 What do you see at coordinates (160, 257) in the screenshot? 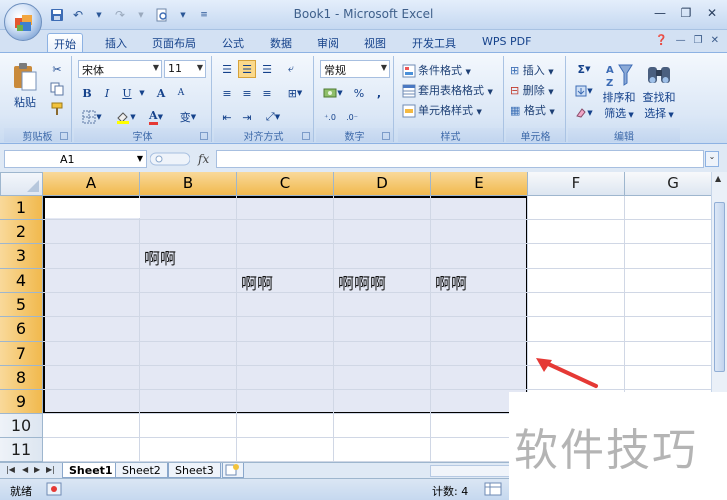
I see `cell-b3: 啊啊` at bounding box center [160, 257].